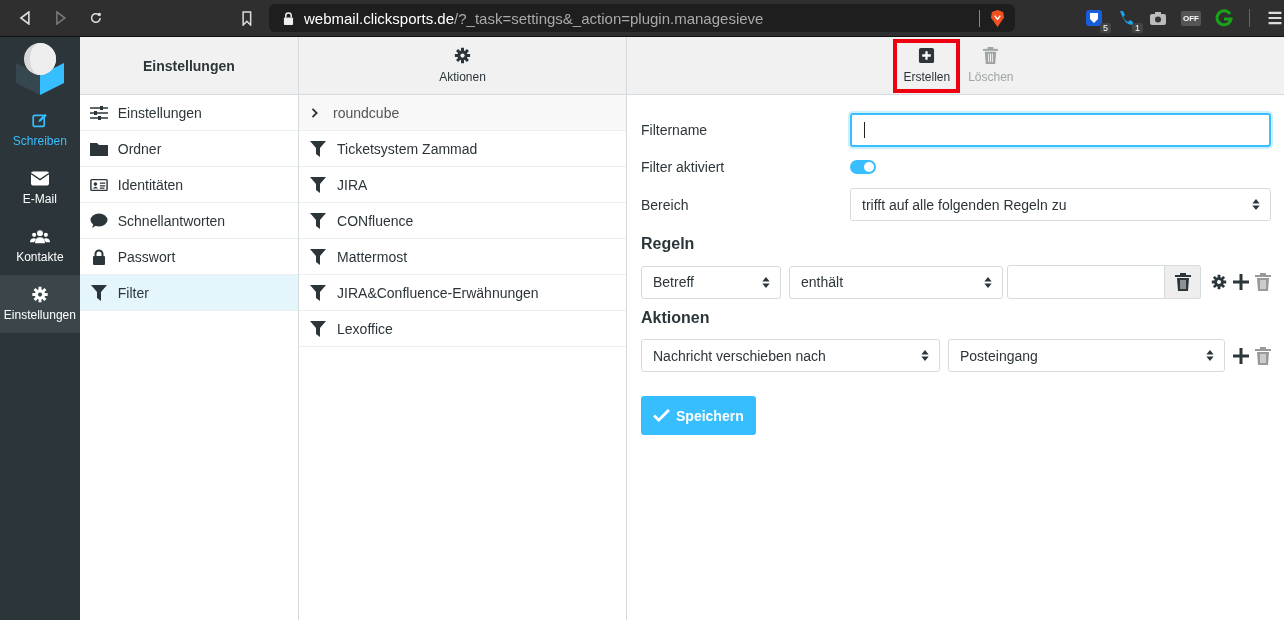 The width and height of the screenshot is (1284, 620). Describe the element at coordinates (379, 18) in the screenshot. I see `url-host: webmail.clicksports.de` at that location.